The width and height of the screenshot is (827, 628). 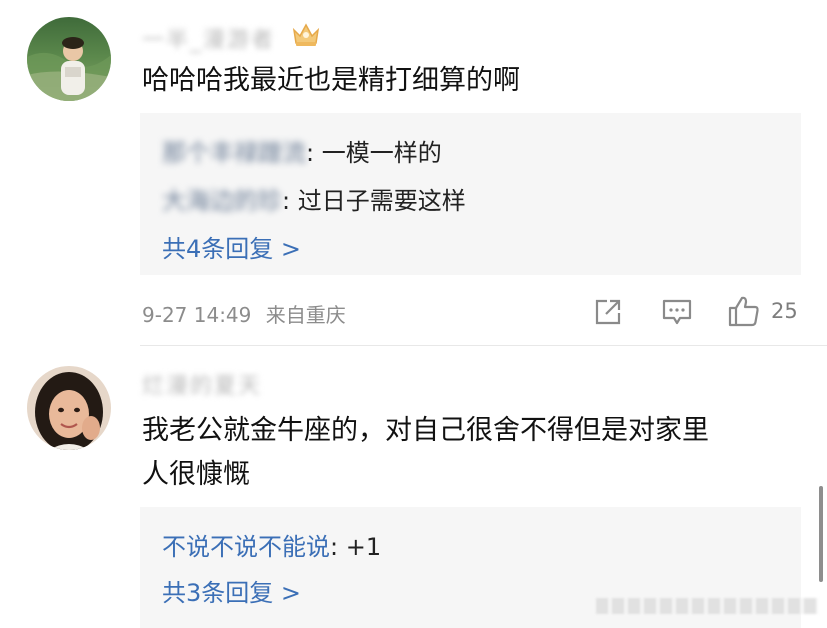 What do you see at coordinates (196, 474) in the screenshot?
I see `comment-text-line-2: 人很慷慨` at bounding box center [196, 474].